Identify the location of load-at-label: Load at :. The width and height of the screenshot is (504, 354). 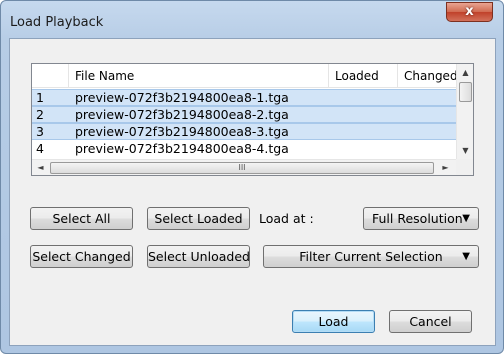
(286, 218).